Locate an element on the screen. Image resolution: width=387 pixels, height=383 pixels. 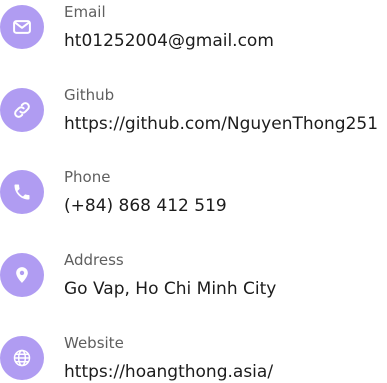
contact-item-github: Github https://github.com/NguyenThong251 is located at coordinates (193, 110).